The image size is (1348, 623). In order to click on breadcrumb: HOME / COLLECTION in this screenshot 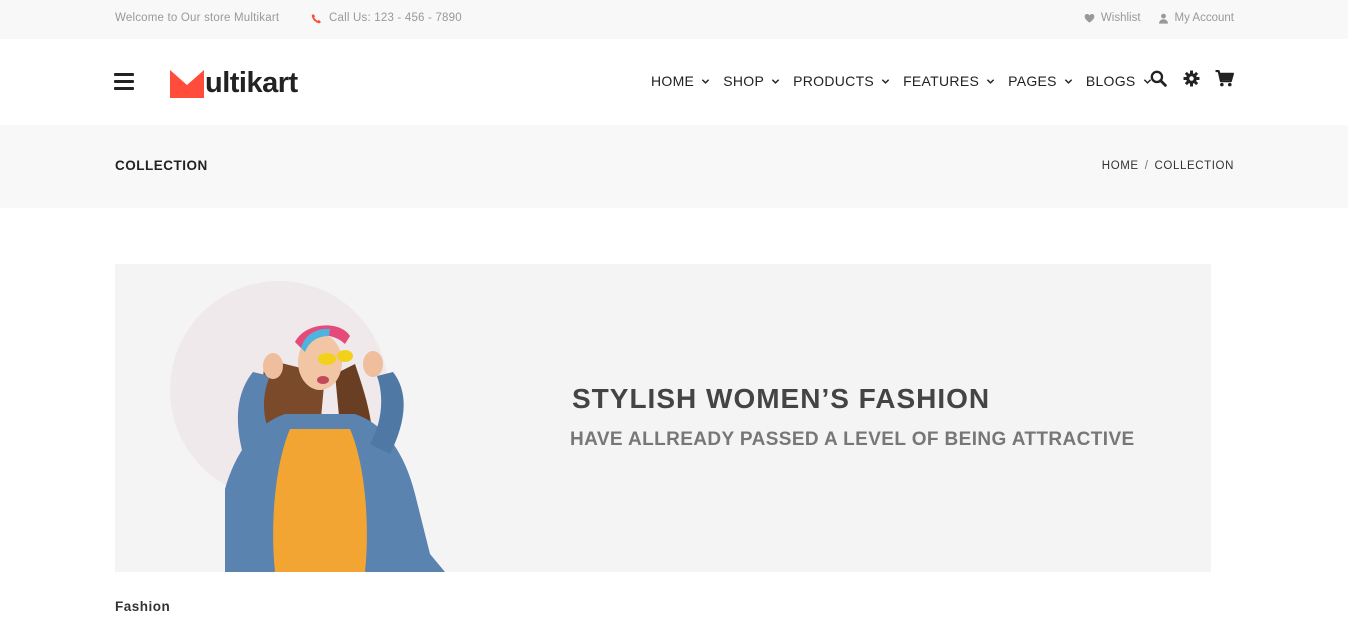, I will do `click(1168, 166)`.